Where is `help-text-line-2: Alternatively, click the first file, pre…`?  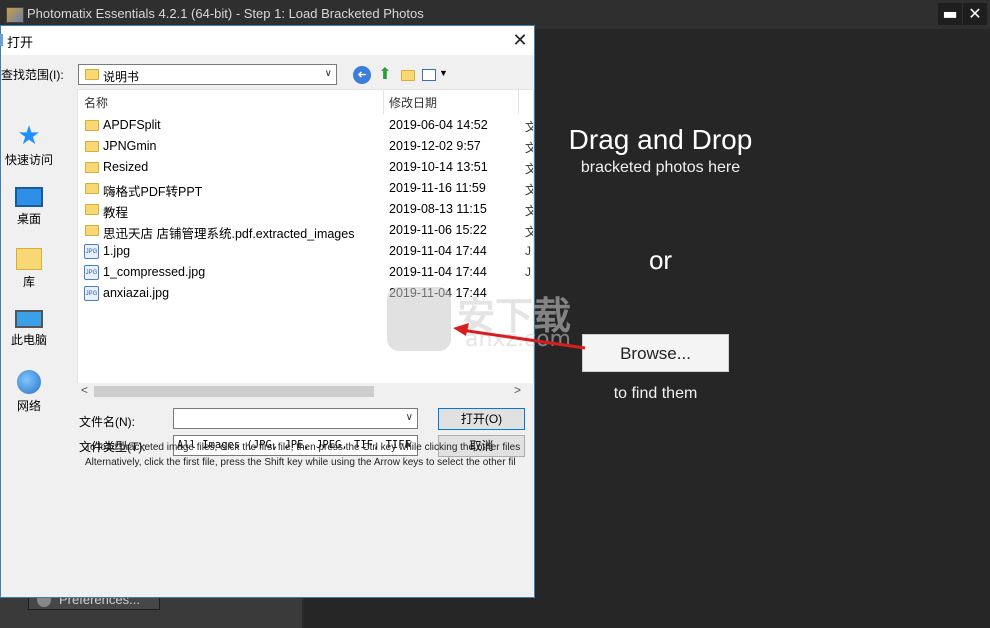
help-text-line-2: Alternatively, click the first file, pre… is located at coordinates (300, 462).